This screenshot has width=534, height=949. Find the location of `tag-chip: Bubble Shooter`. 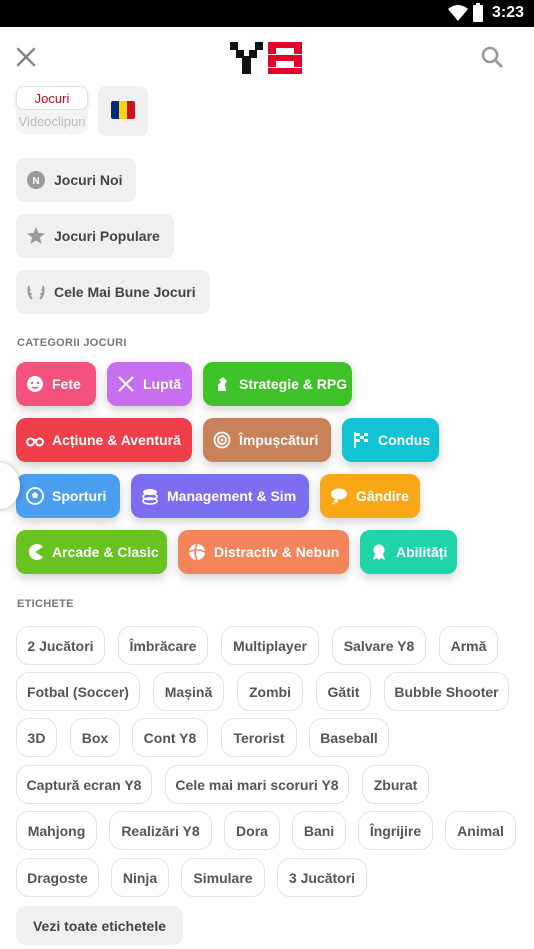

tag-chip: Bubble Shooter is located at coordinates (446, 691).